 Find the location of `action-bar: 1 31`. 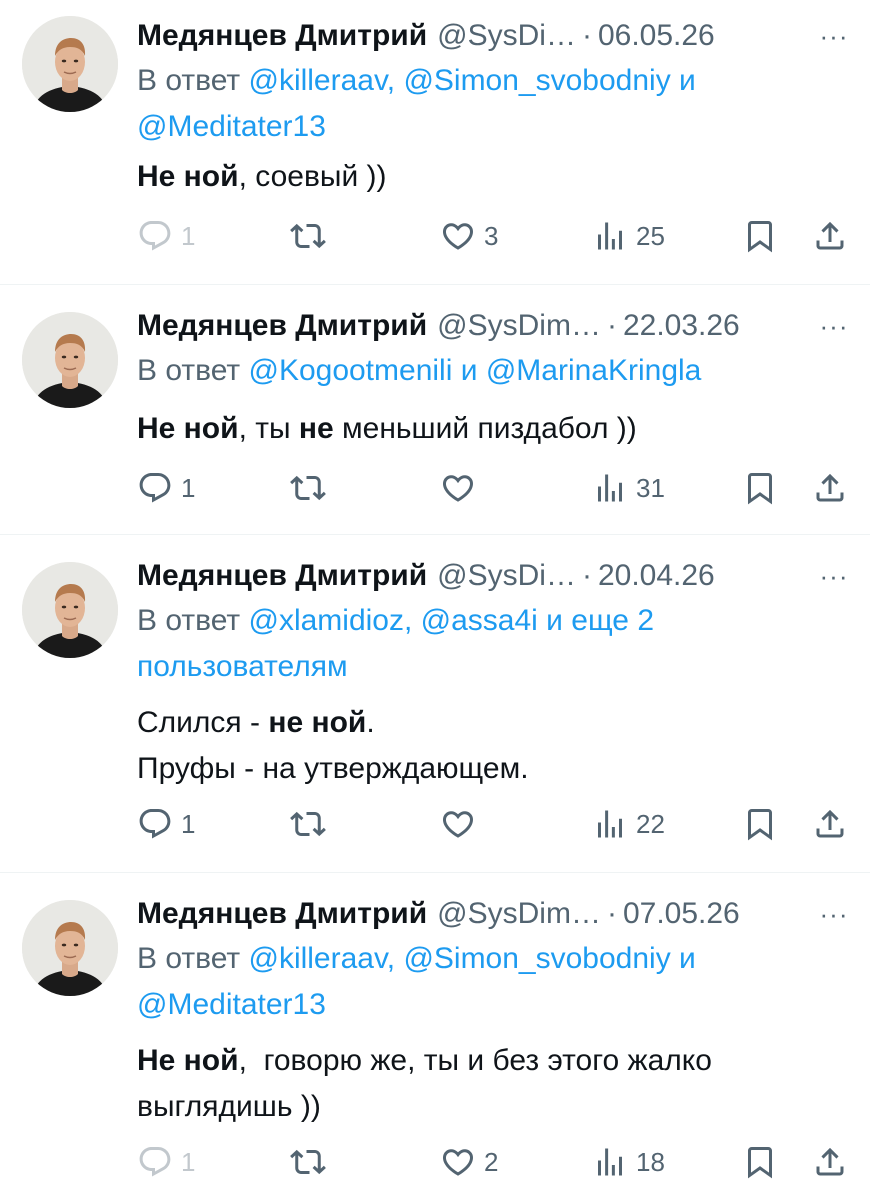

action-bar: 1 31 is located at coordinates (435, 488).